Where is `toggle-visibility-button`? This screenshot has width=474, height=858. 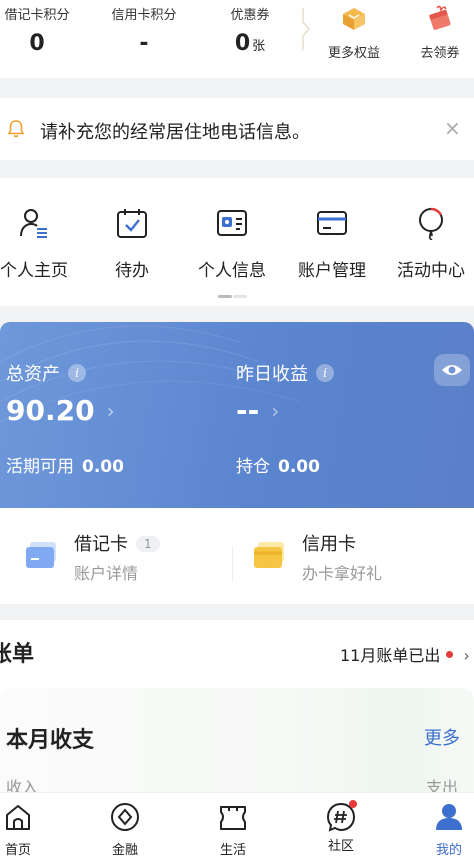 toggle-visibility-button is located at coordinates (452, 370).